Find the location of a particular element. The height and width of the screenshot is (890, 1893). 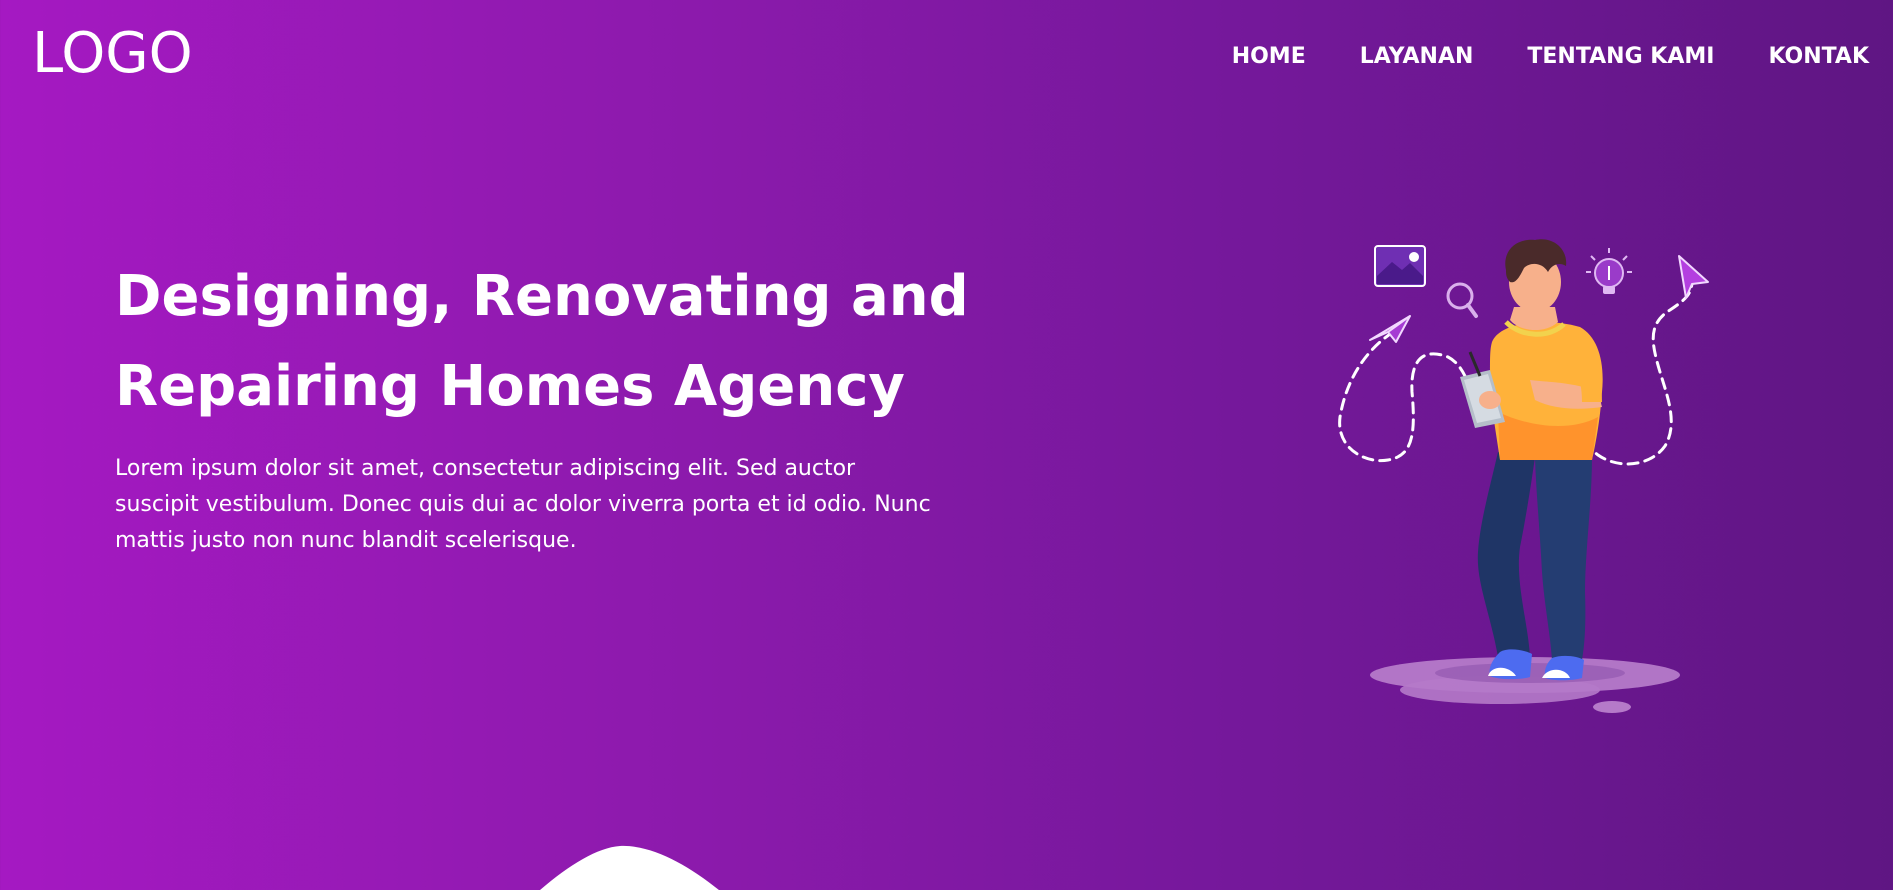

search-icon is located at coordinates (1462, 300).